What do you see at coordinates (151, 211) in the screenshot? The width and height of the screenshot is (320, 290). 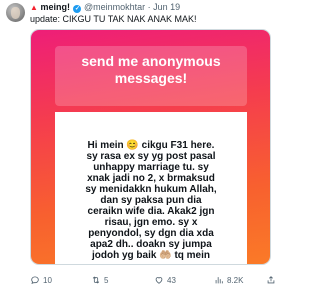 I see `message-line: ceraikn wife dia. Akak2 jgn` at bounding box center [151, 211].